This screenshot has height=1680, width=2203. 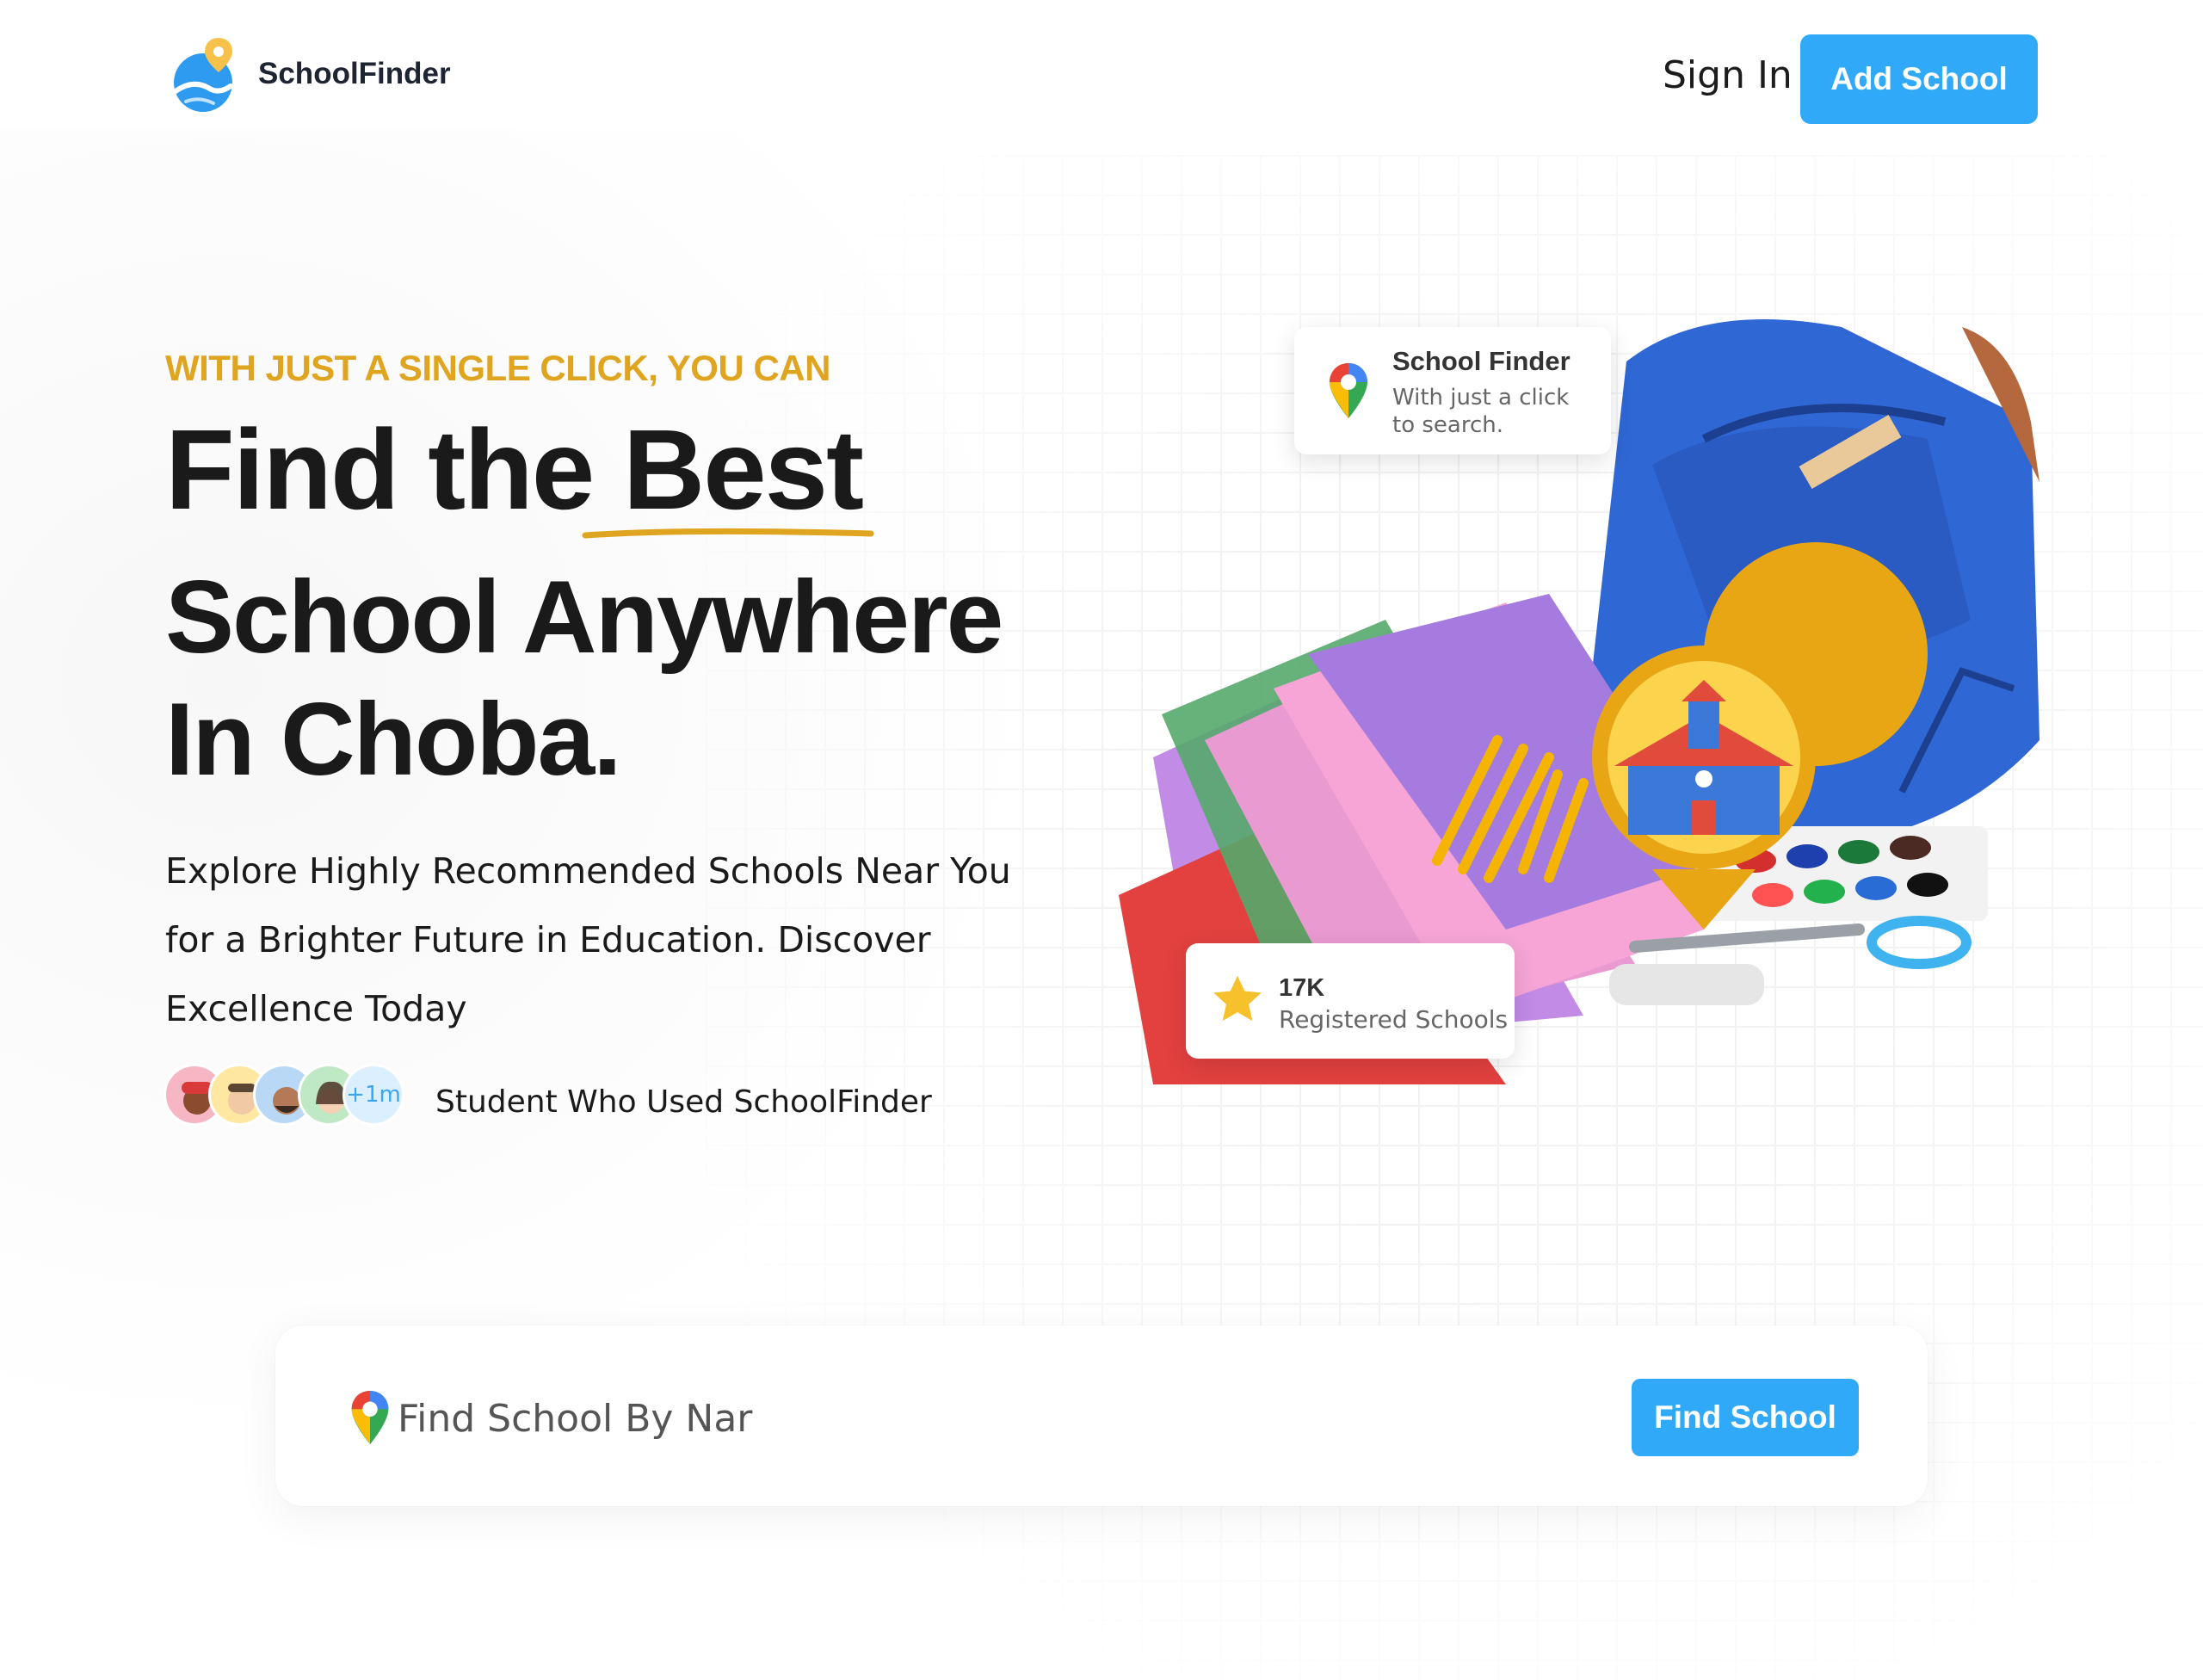 I want to click on hero-headline-line-3: In Choba., so click(x=394, y=739).